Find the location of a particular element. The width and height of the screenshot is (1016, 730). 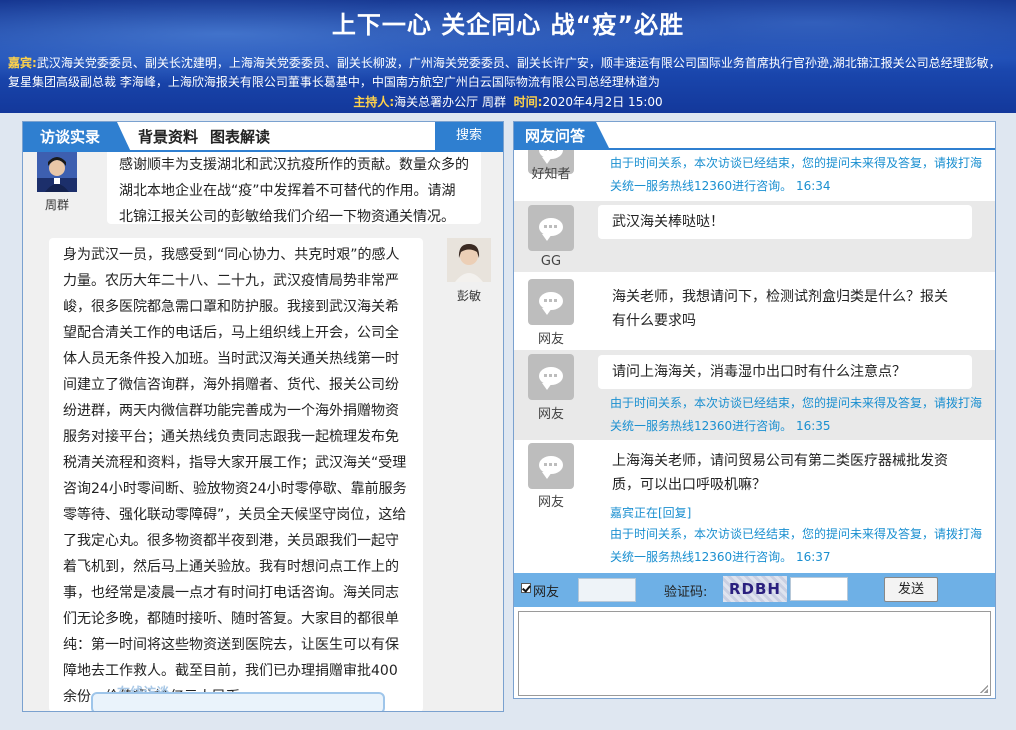

host-value: 海关总署办公厅 周群 is located at coordinates (450, 102).